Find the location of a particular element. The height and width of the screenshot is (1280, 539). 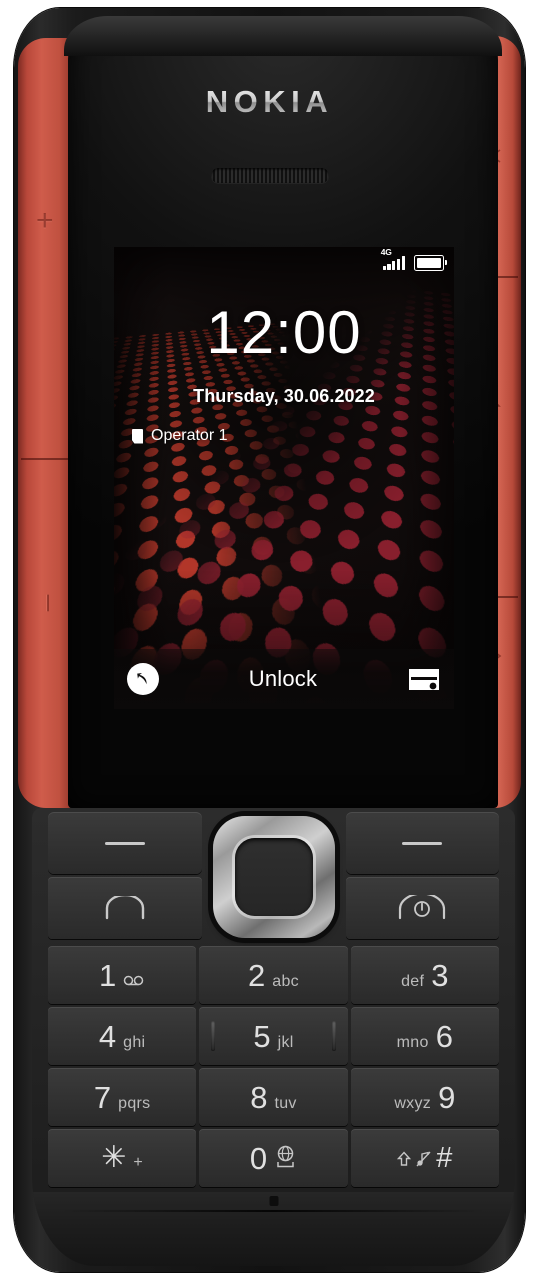

key-7-number: 7 is located at coordinates (102, 1097).